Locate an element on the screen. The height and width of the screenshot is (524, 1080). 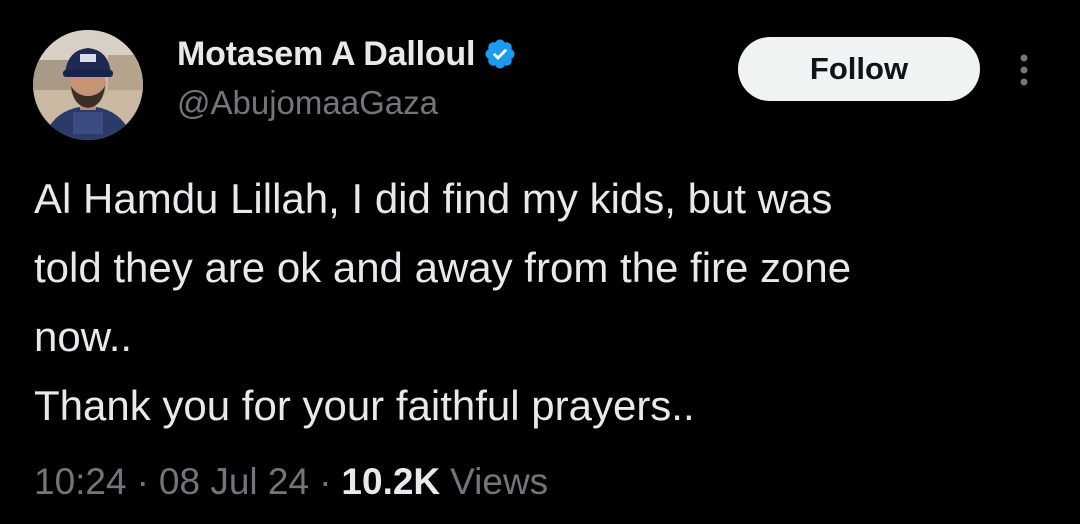
more-vertical-icon is located at coordinates (1024, 70).